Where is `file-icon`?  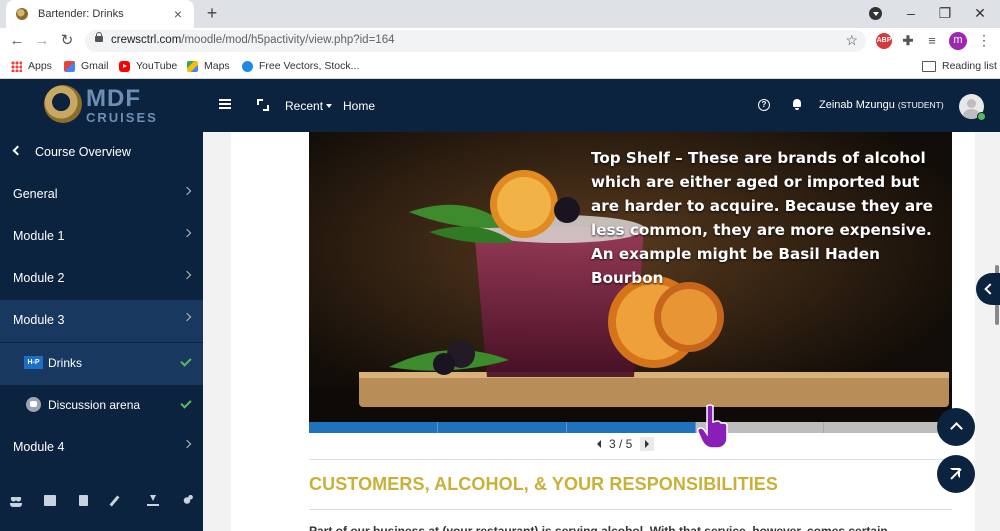
file-icon is located at coordinates (83, 500).